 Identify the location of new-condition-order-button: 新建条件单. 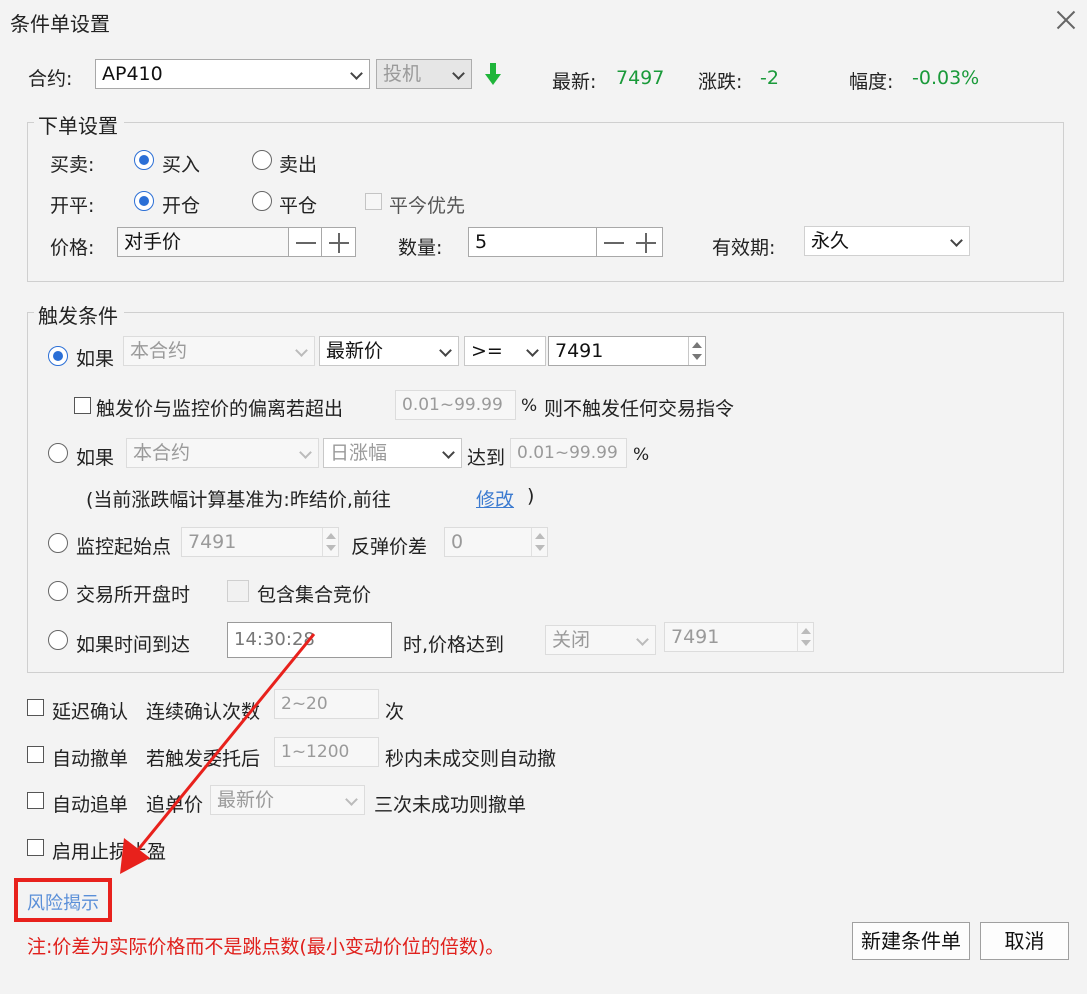
(911, 941).